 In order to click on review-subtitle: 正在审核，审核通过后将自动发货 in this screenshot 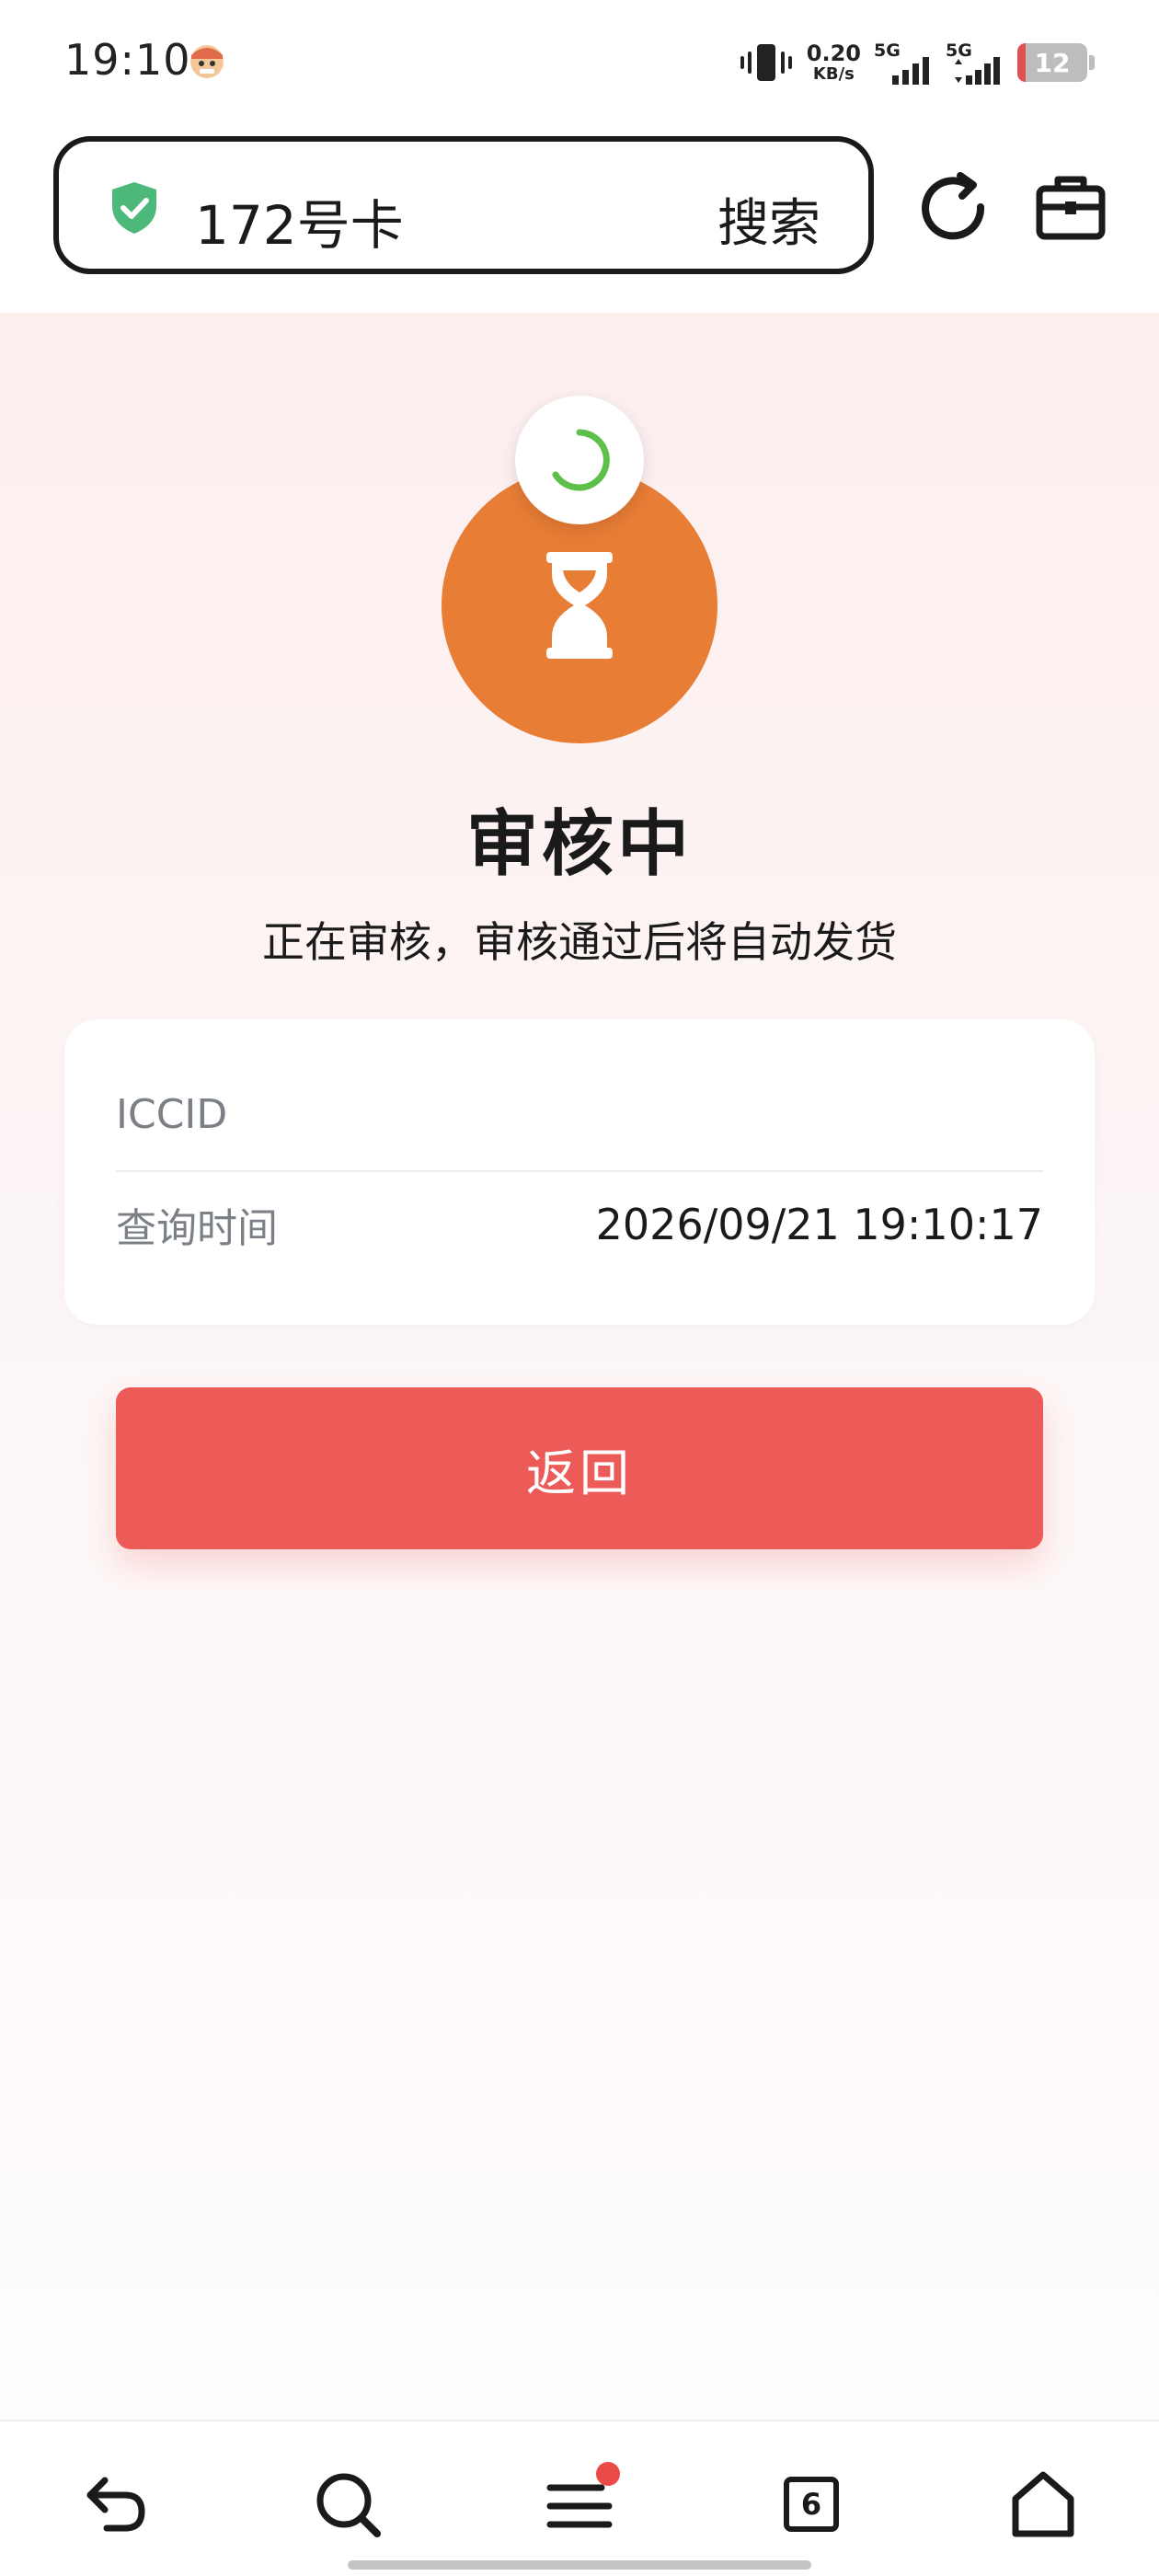, I will do `click(579, 942)`.